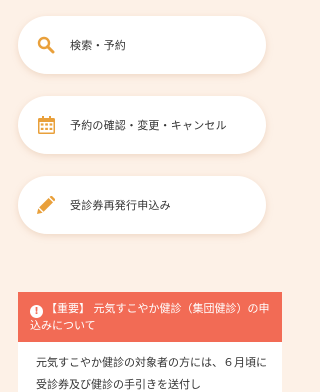 This screenshot has height=392, width=320. I want to click on pencil-icon, so click(46, 205).